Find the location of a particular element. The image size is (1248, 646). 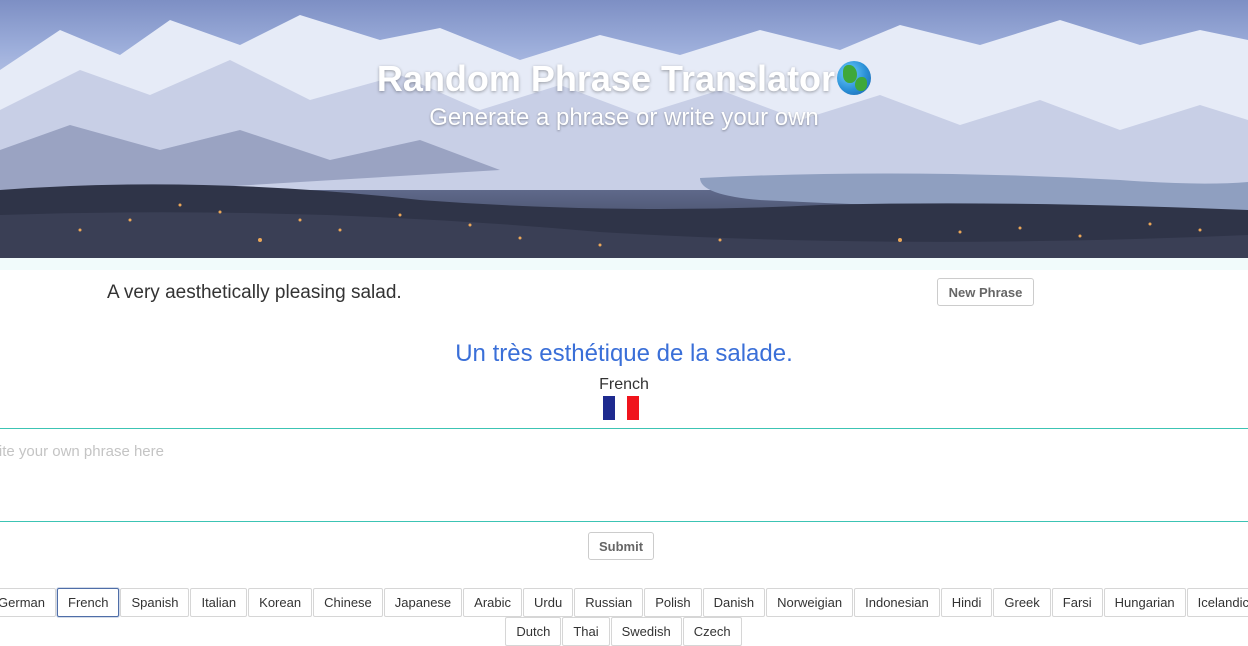

language-button-dutch: Dutch is located at coordinates (533, 631).